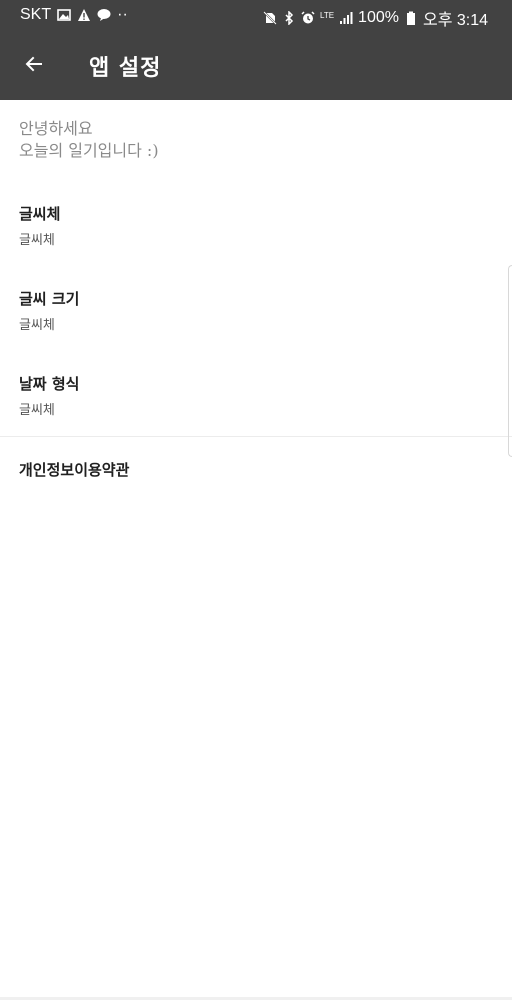  I want to click on setting-title: 글씨체, so click(40, 214).